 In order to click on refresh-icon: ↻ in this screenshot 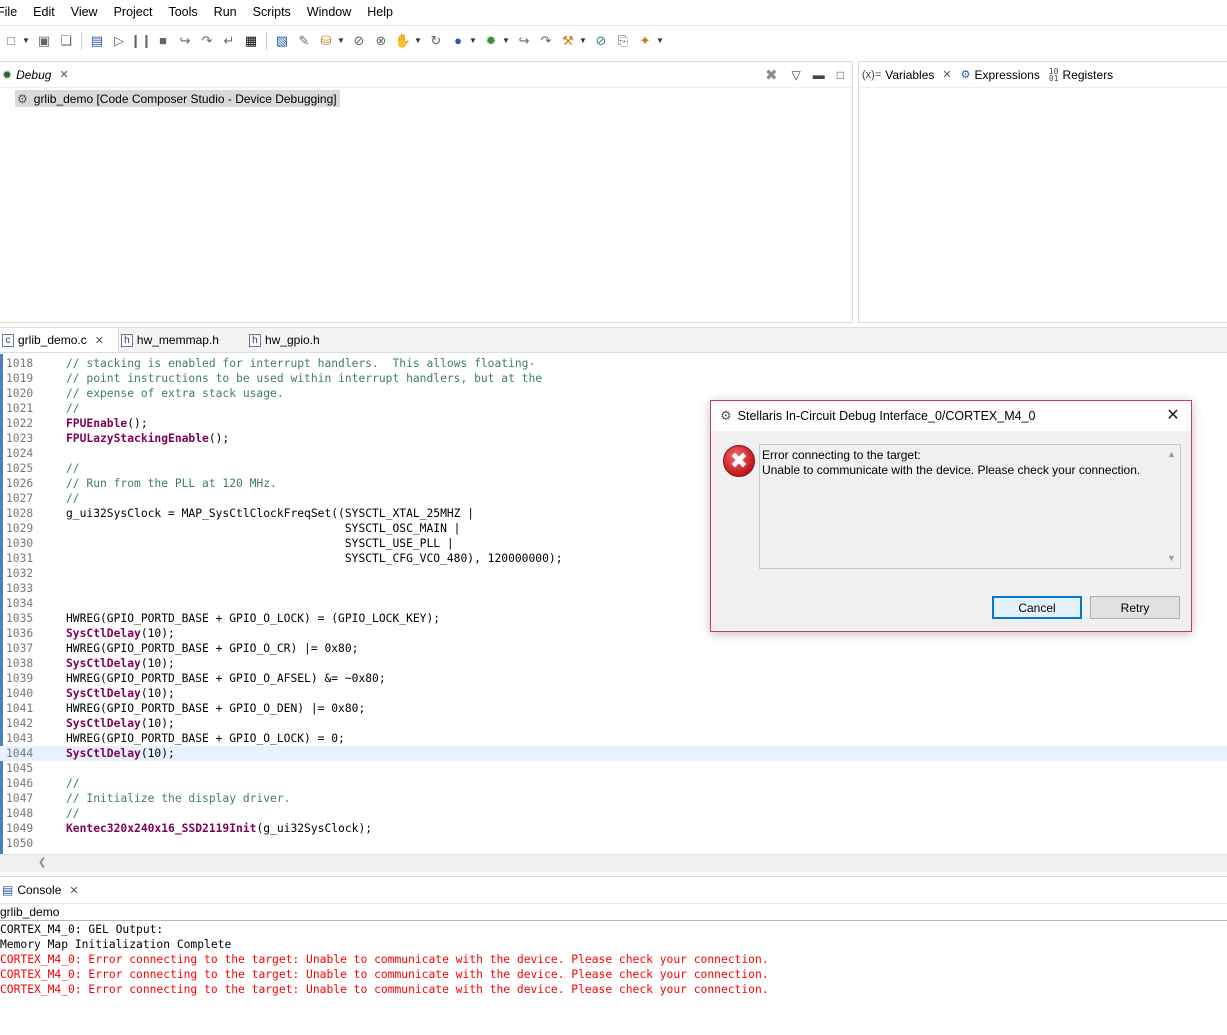, I will do `click(436, 41)`.